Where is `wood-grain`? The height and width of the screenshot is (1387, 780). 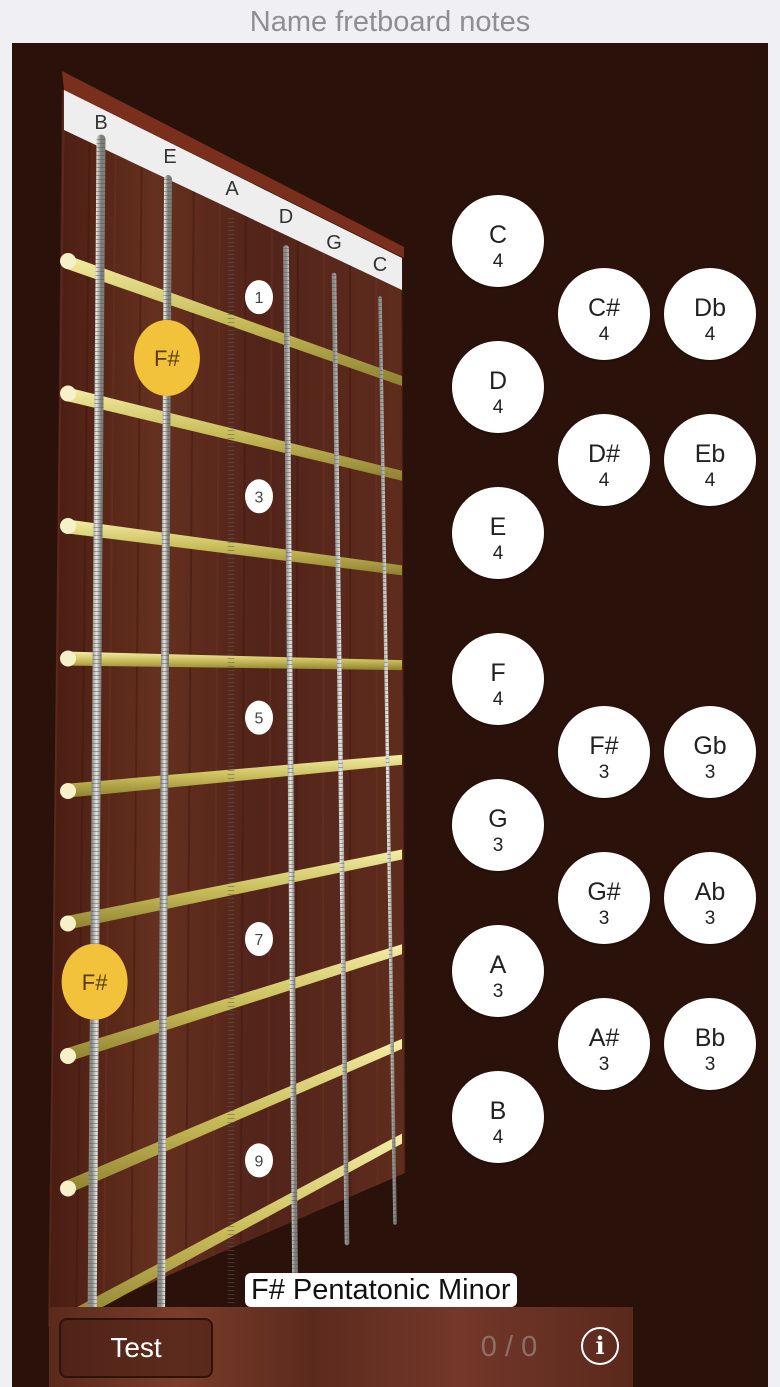
wood-grain is located at coordinates (323, 714).